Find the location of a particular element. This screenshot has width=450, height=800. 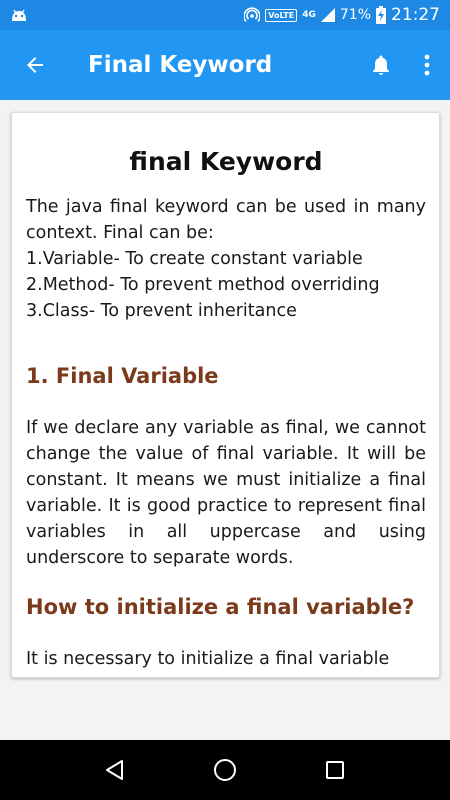

navigation-bar is located at coordinates (225, 770).